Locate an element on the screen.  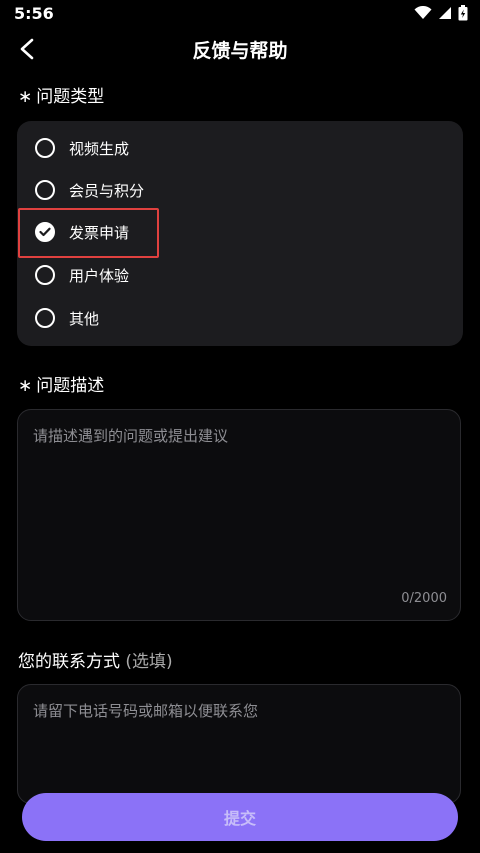
status-bar: 5:56 is located at coordinates (240, 14).